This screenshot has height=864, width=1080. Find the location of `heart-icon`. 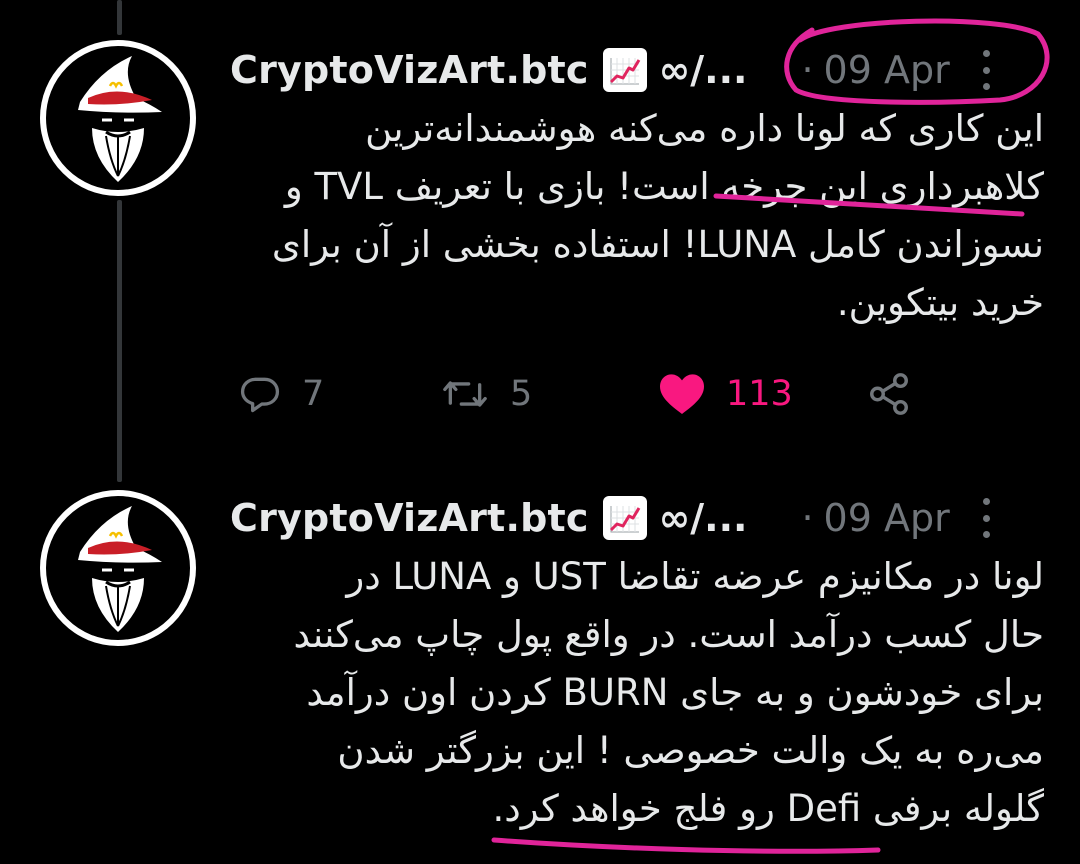

heart-icon is located at coordinates (682, 394).